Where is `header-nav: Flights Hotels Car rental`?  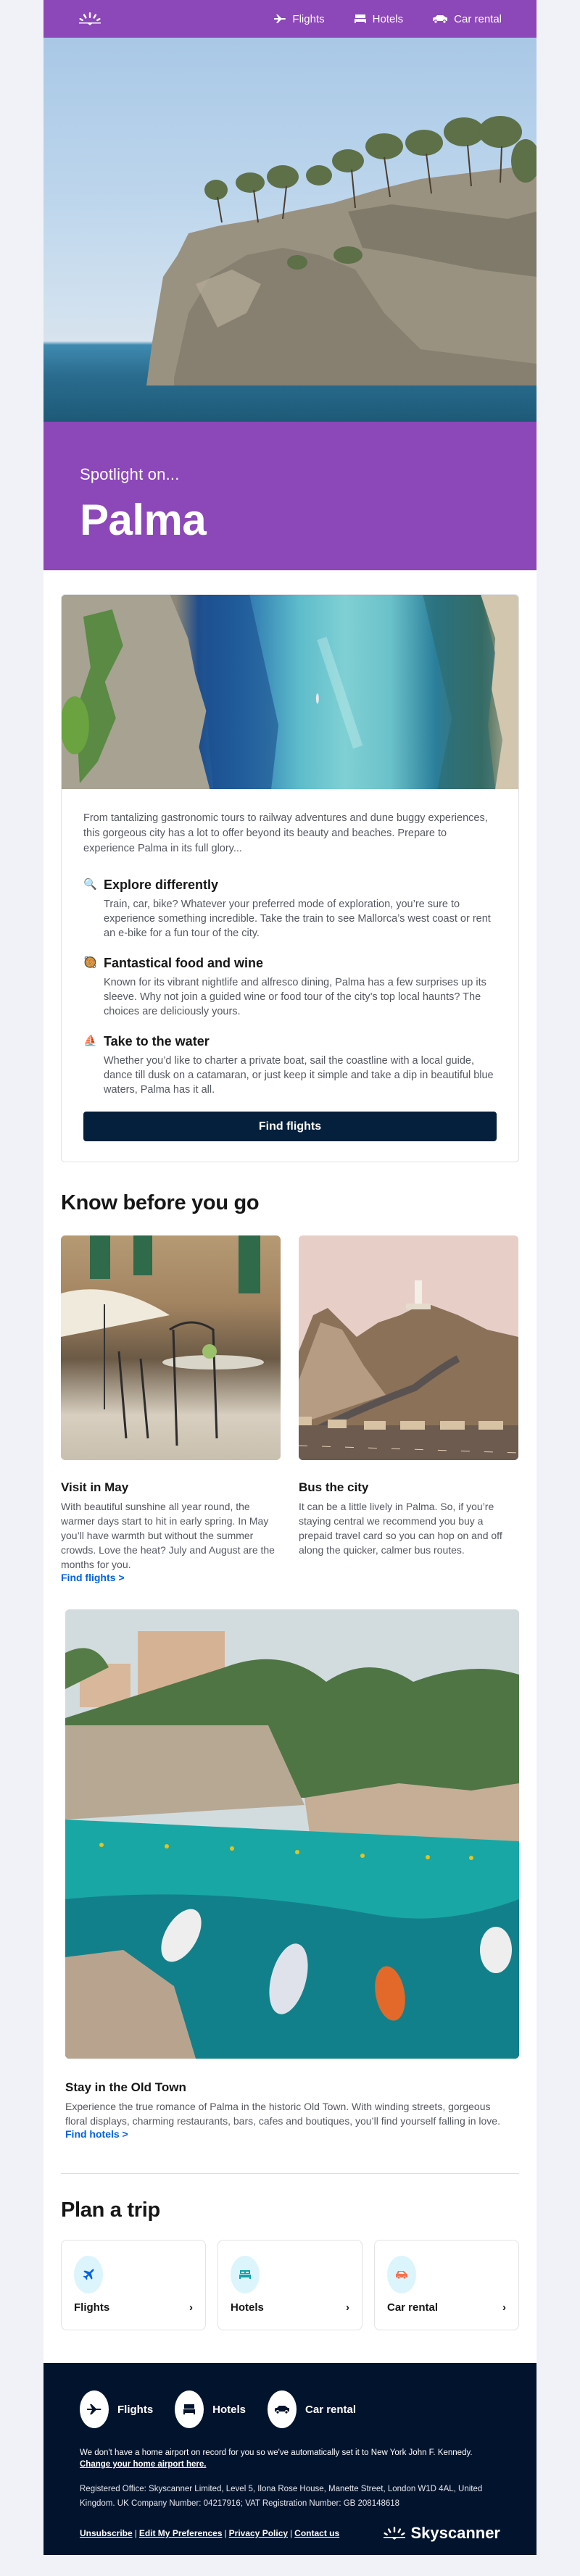 header-nav: Flights Hotels Car rental is located at coordinates (387, 19).